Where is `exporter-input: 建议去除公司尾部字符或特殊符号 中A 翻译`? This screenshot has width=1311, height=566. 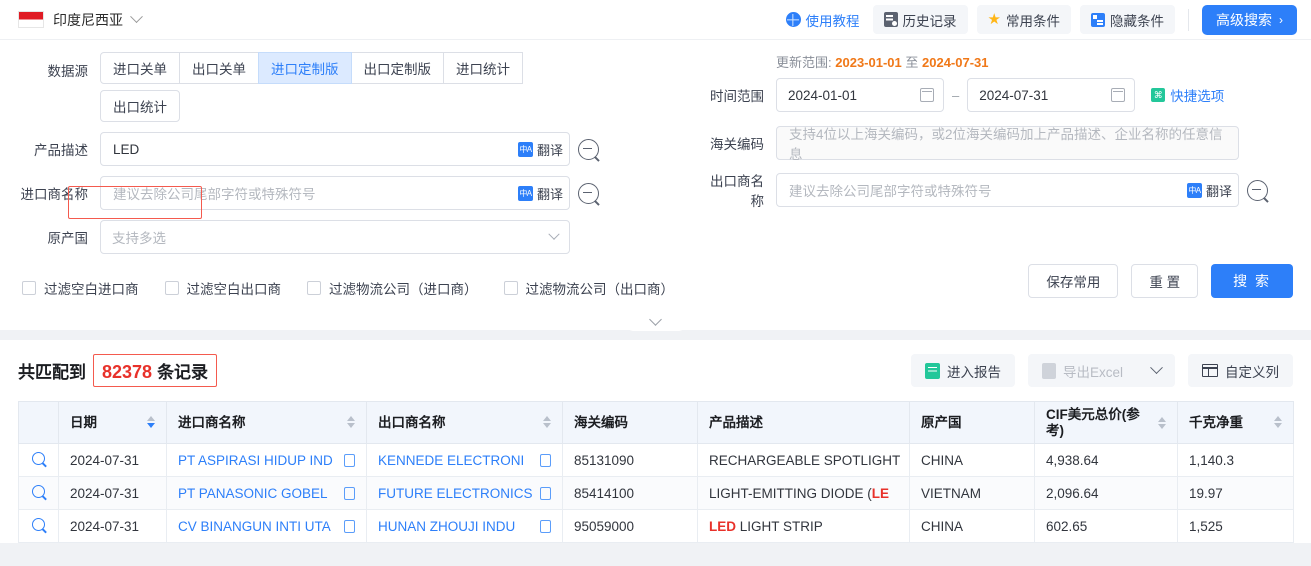
exporter-input: 建议去除公司尾部字符或特殊符号 中A 翻译 is located at coordinates (1007, 190).